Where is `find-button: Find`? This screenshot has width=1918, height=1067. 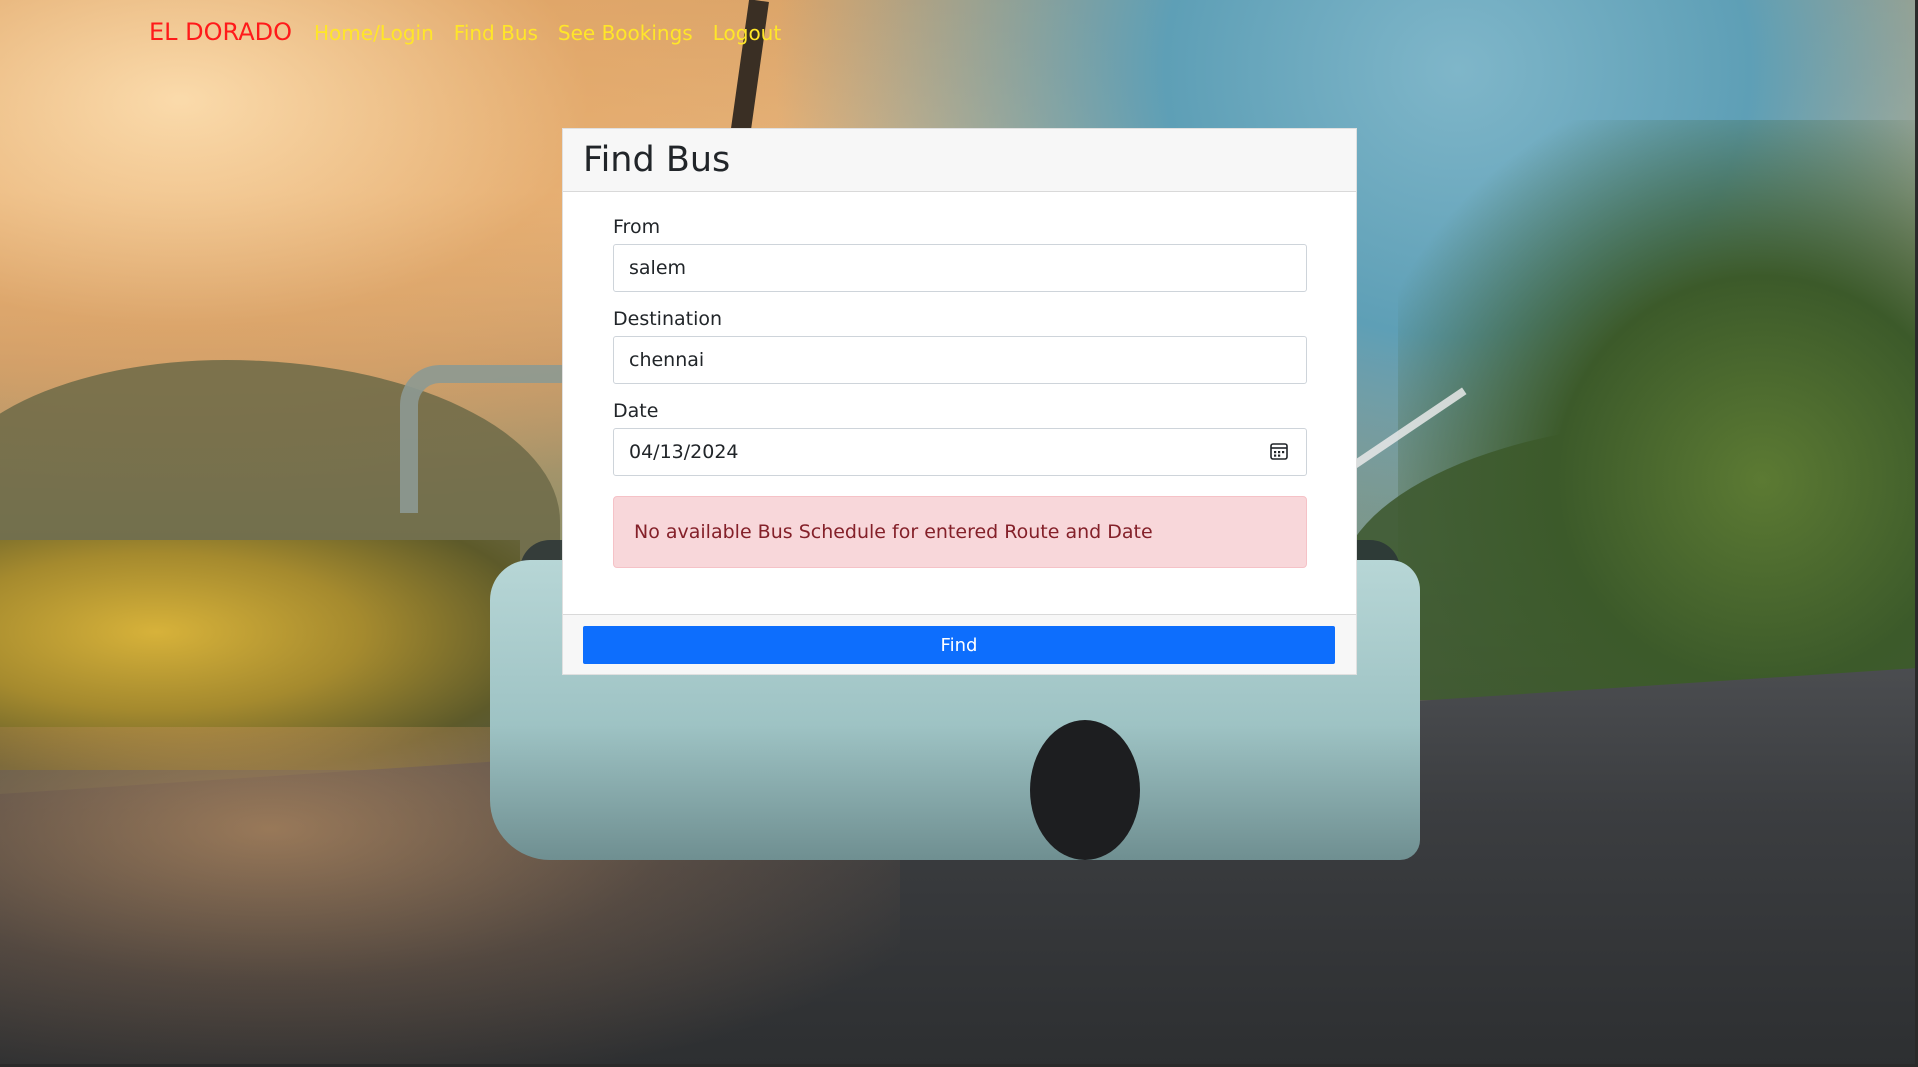 find-button: Find is located at coordinates (959, 645).